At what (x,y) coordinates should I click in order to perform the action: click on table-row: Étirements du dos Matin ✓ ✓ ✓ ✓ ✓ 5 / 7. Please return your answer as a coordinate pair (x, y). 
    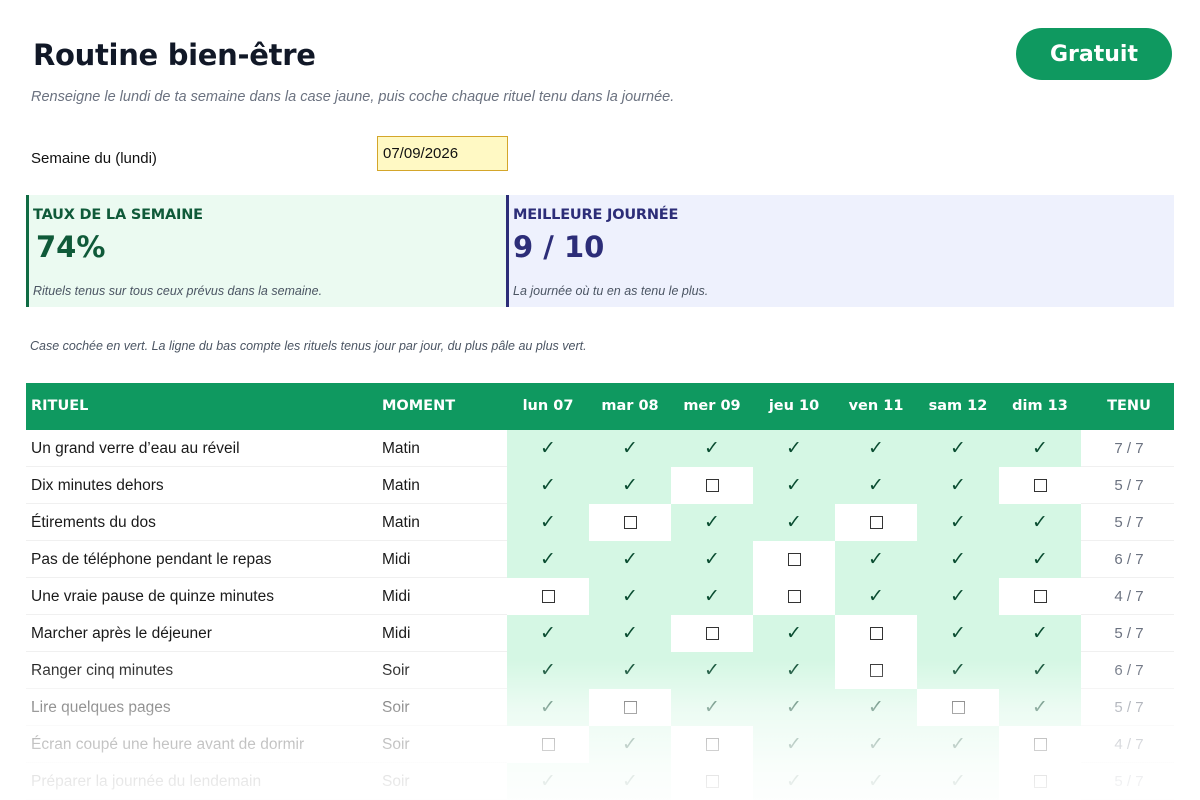
    Looking at the image, I should click on (600, 522).